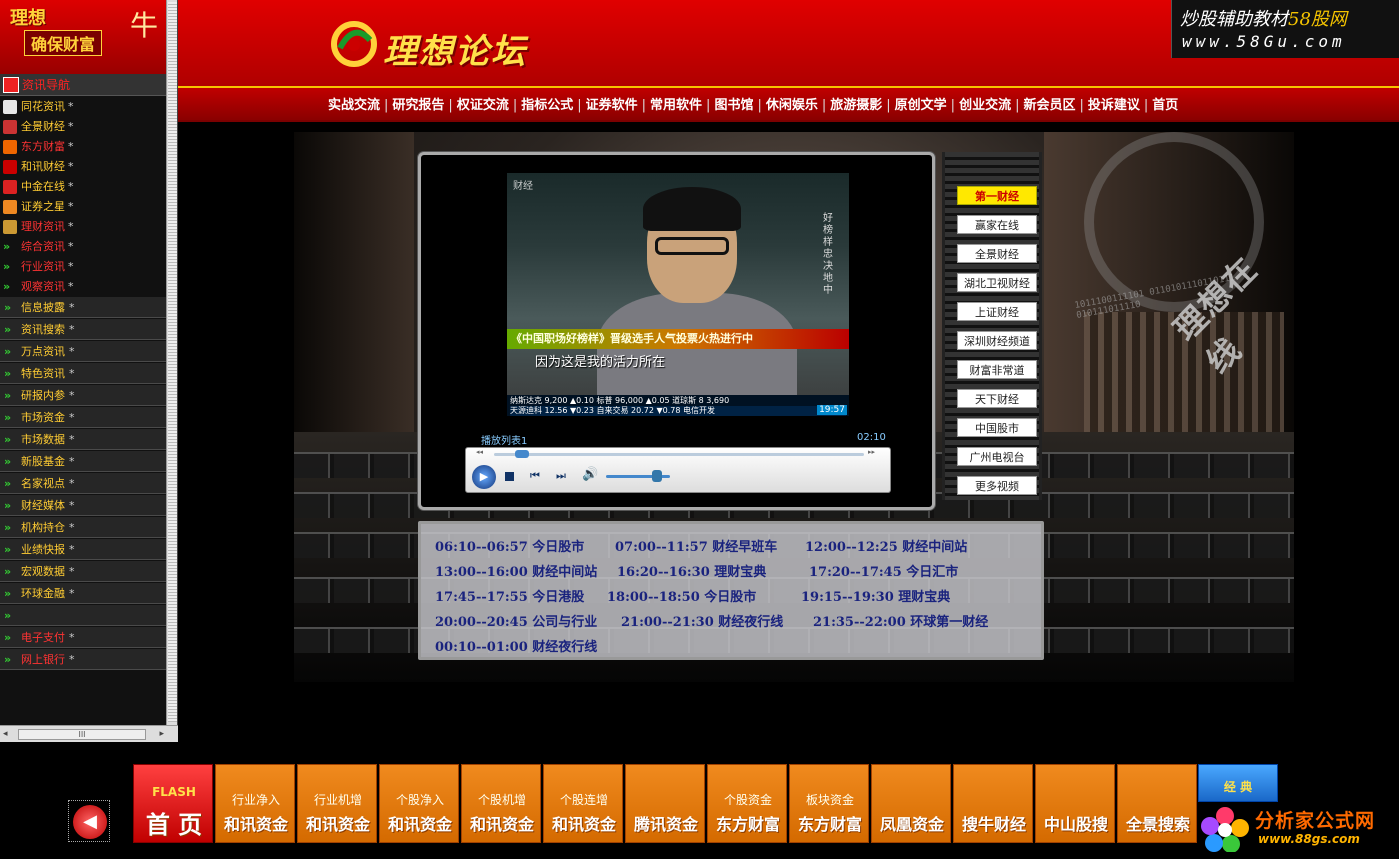  Describe the element at coordinates (612, 105) in the screenshot. I see `nav-link: 证券软件` at that location.